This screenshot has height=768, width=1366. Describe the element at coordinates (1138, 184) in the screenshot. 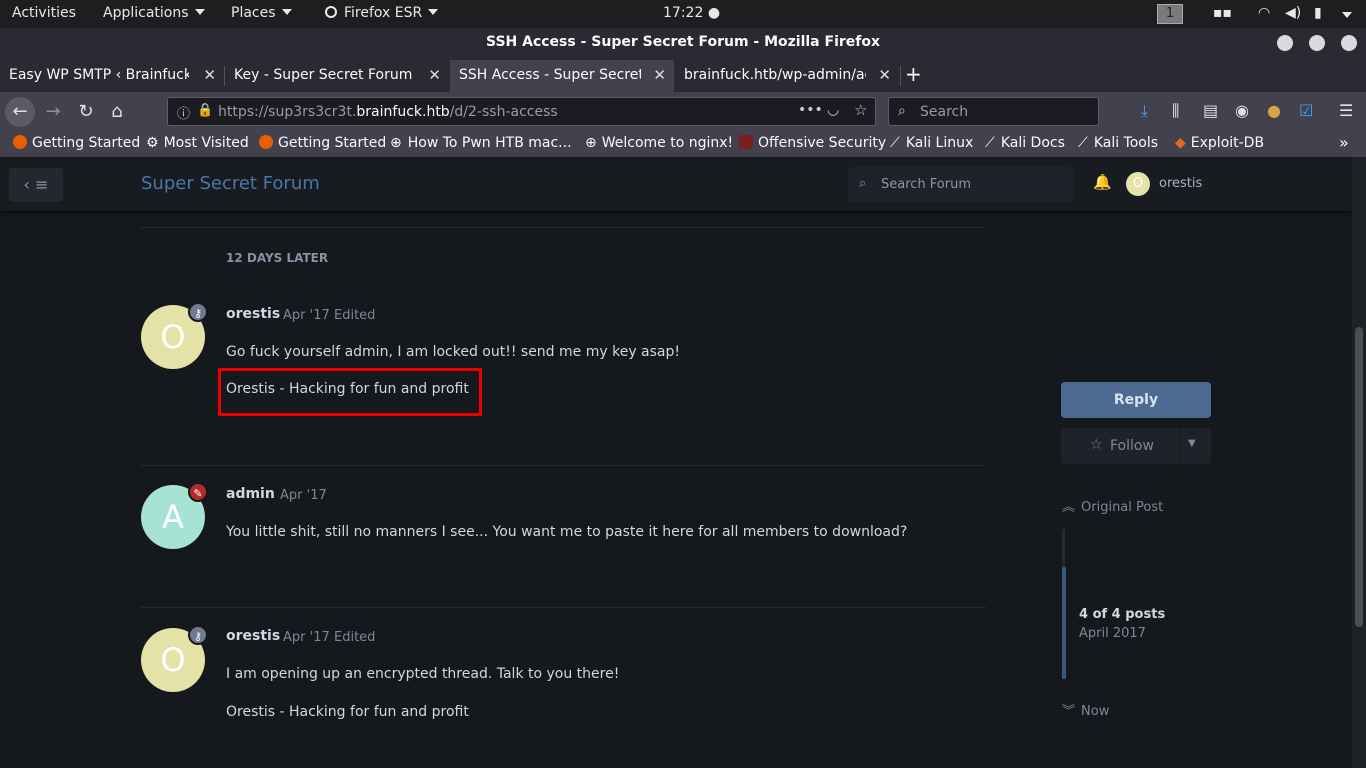

I see `user-avatar: O` at that location.